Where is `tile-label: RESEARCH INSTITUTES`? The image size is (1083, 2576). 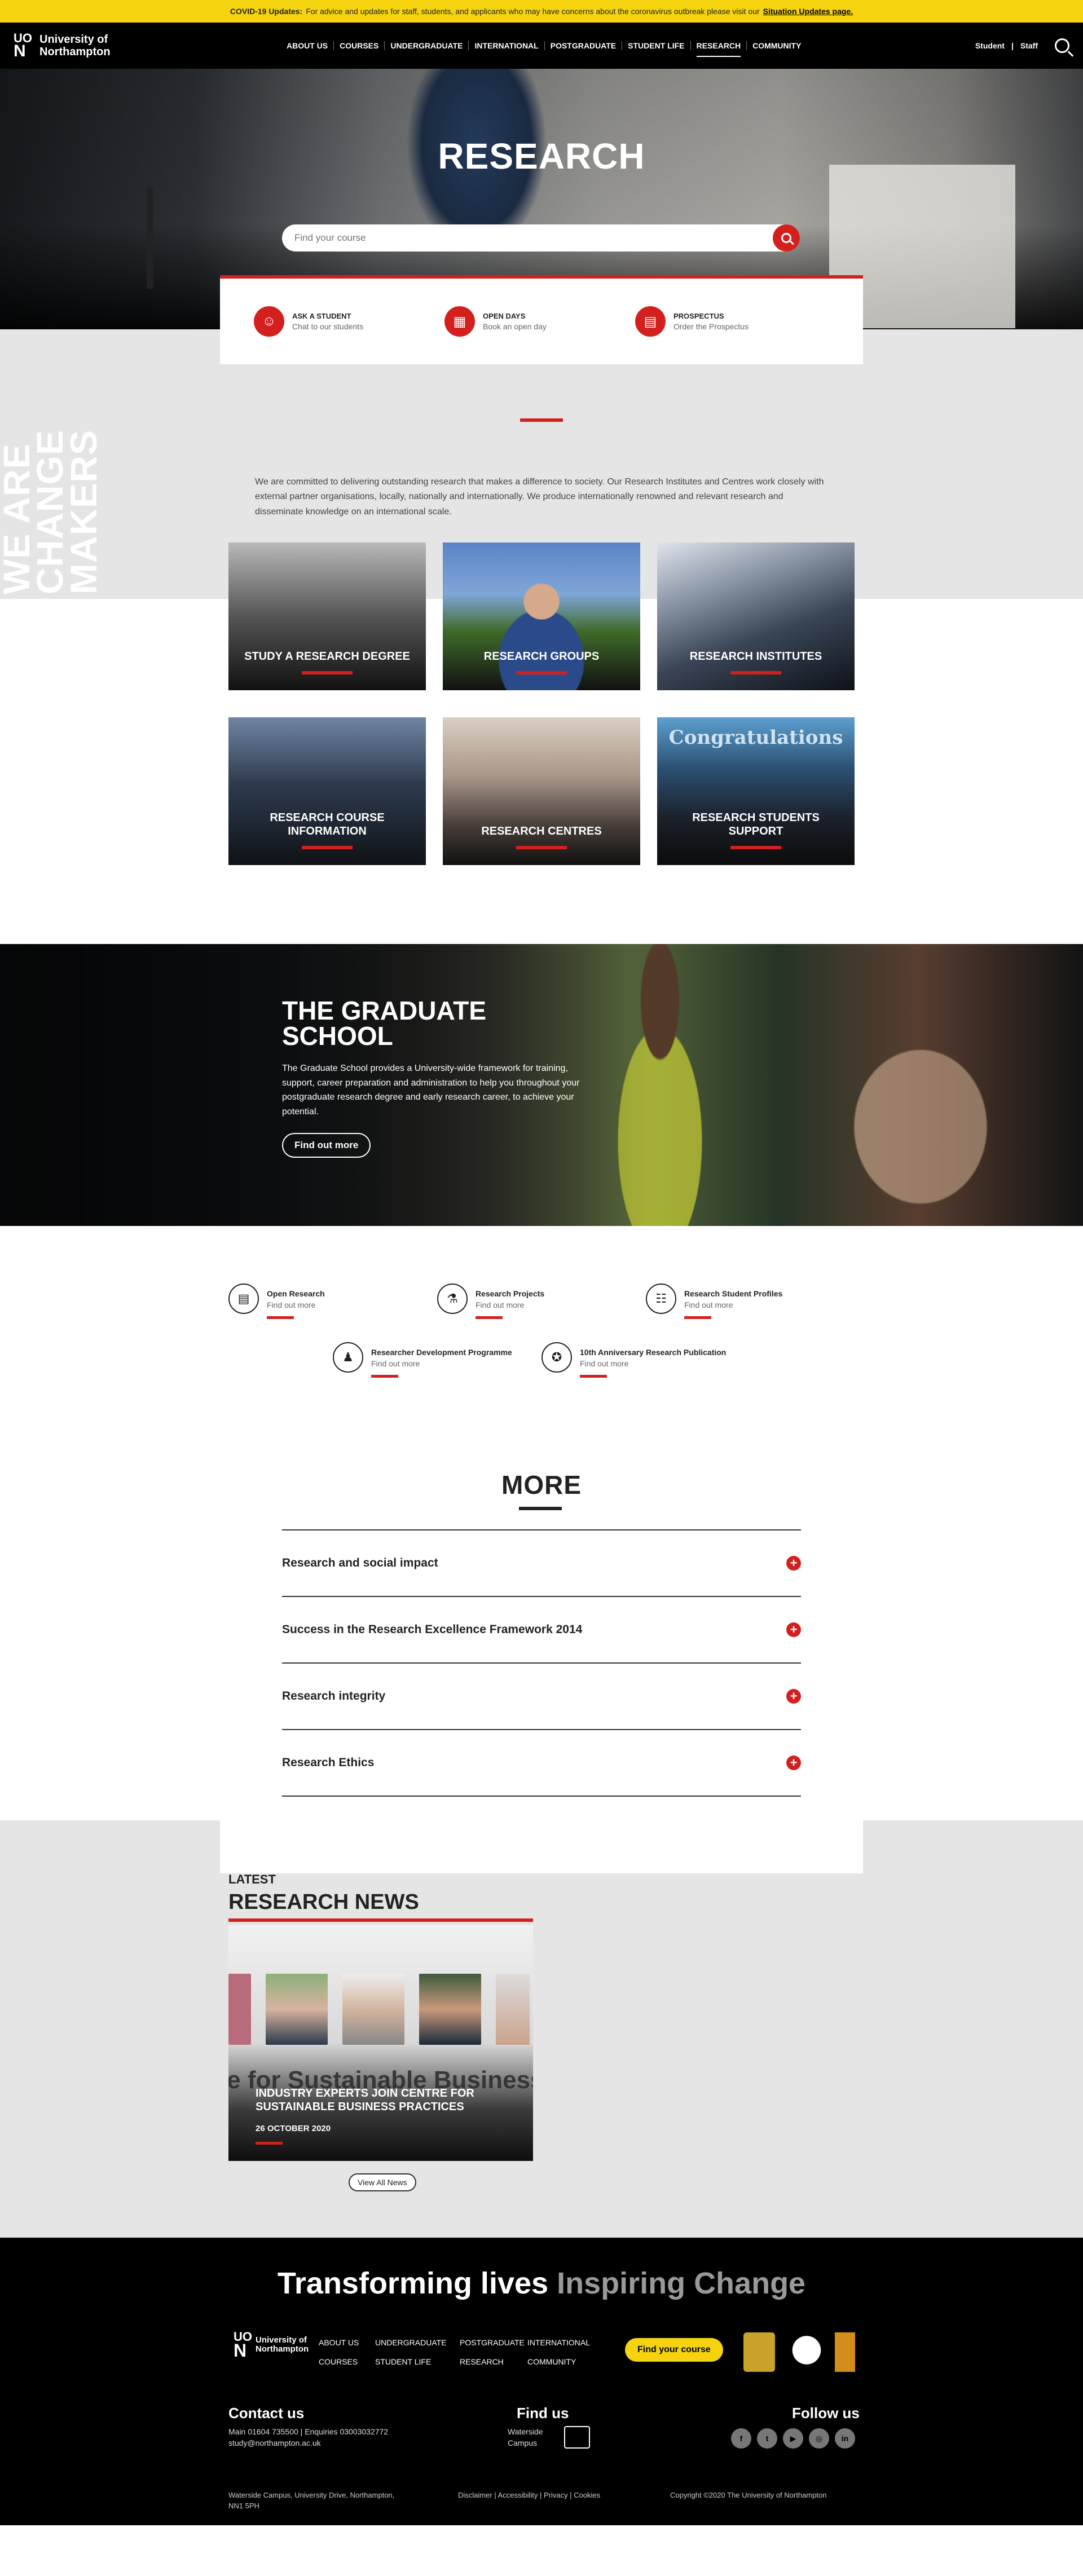 tile-label: RESEARCH INSTITUTES is located at coordinates (756, 656).